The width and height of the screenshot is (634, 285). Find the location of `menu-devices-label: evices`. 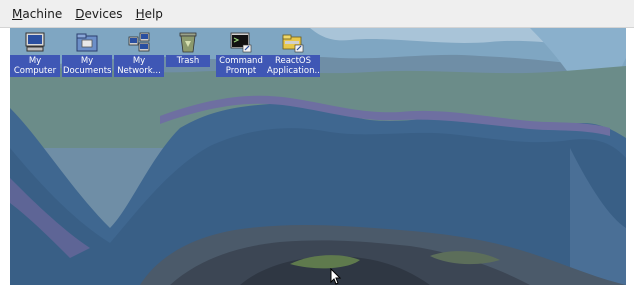

menu-devices-label: evices is located at coordinates (103, 13).